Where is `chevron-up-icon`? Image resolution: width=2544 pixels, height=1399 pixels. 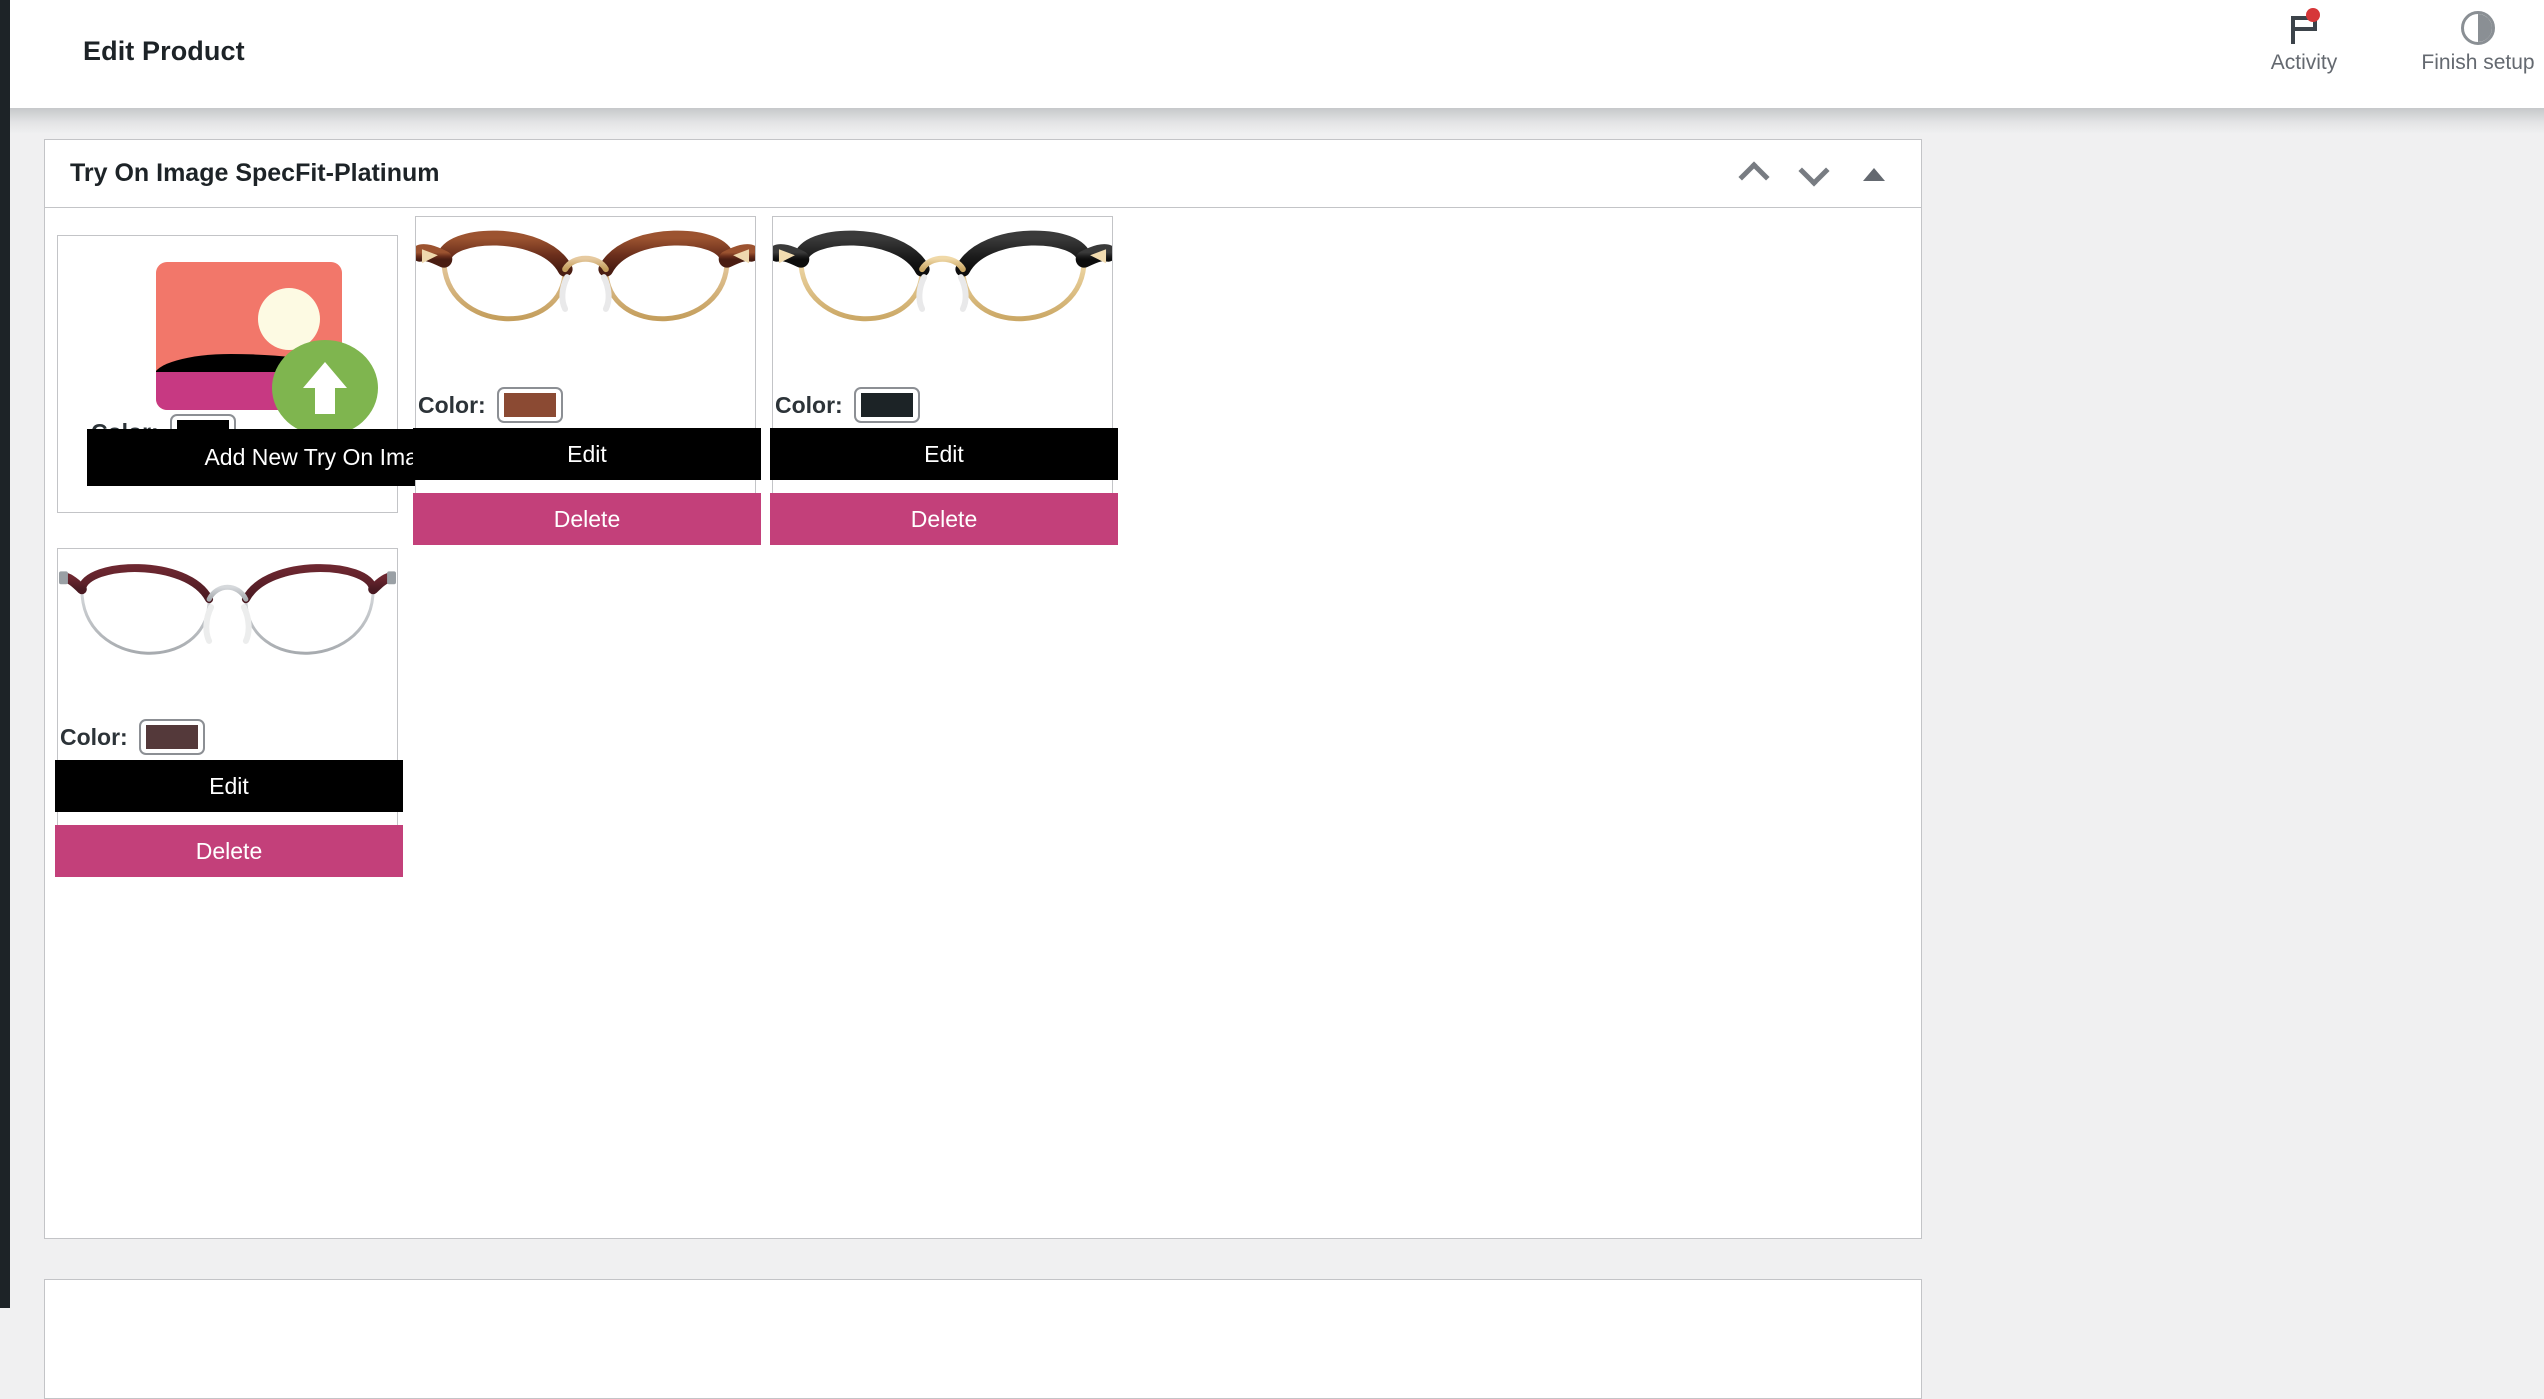 chevron-up-icon is located at coordinates (1754, 177).